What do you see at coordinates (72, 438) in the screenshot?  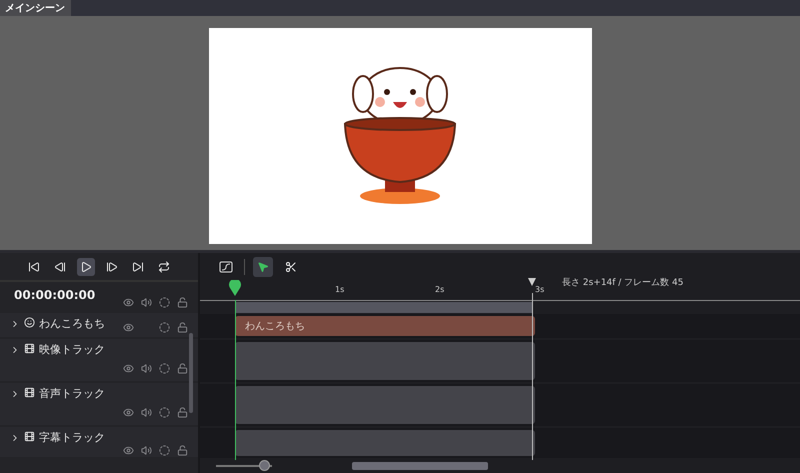 I see `track-name: 字幕トラック` at bounding box center [72, 438].